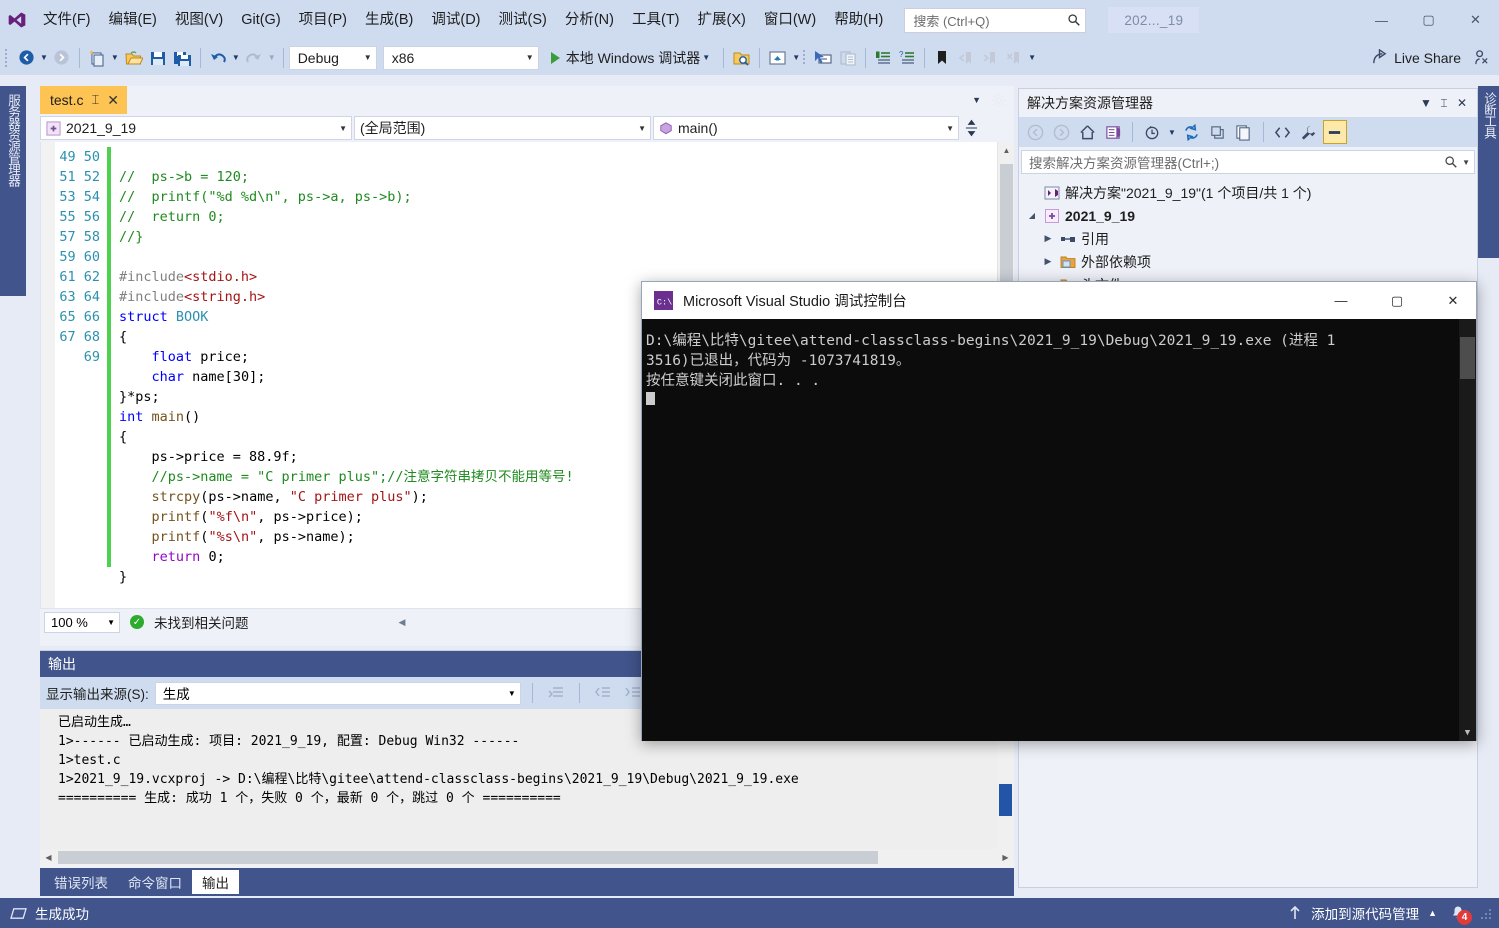  I want to click on solution-explorer-search-input: 搜索解决方案资源管理器(Ctrl+;) ▼, so click(1248, 162).